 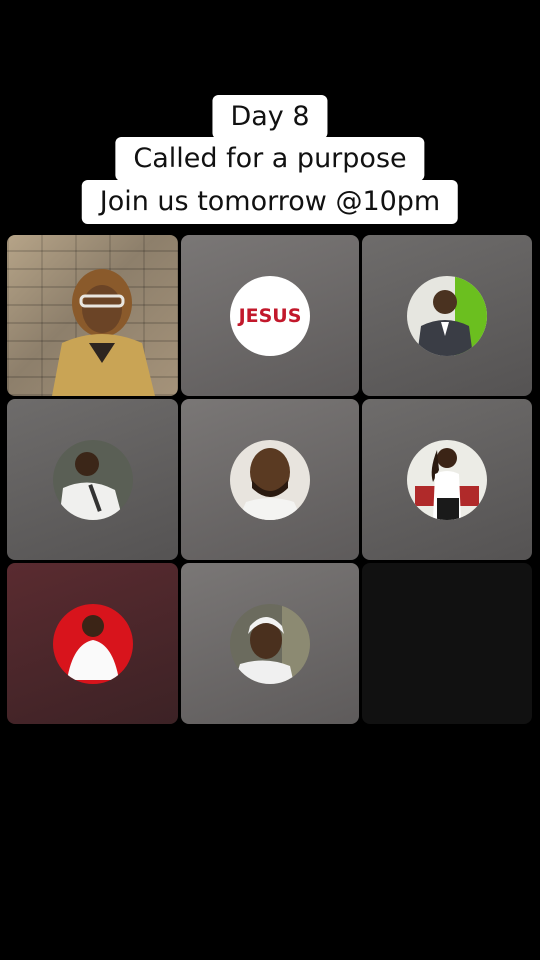 What do you see at coordinates (270, 202) in the screenshot?
I see `caption-invite: Join us tomorrow @10pm` at bounding box center [270, 202].